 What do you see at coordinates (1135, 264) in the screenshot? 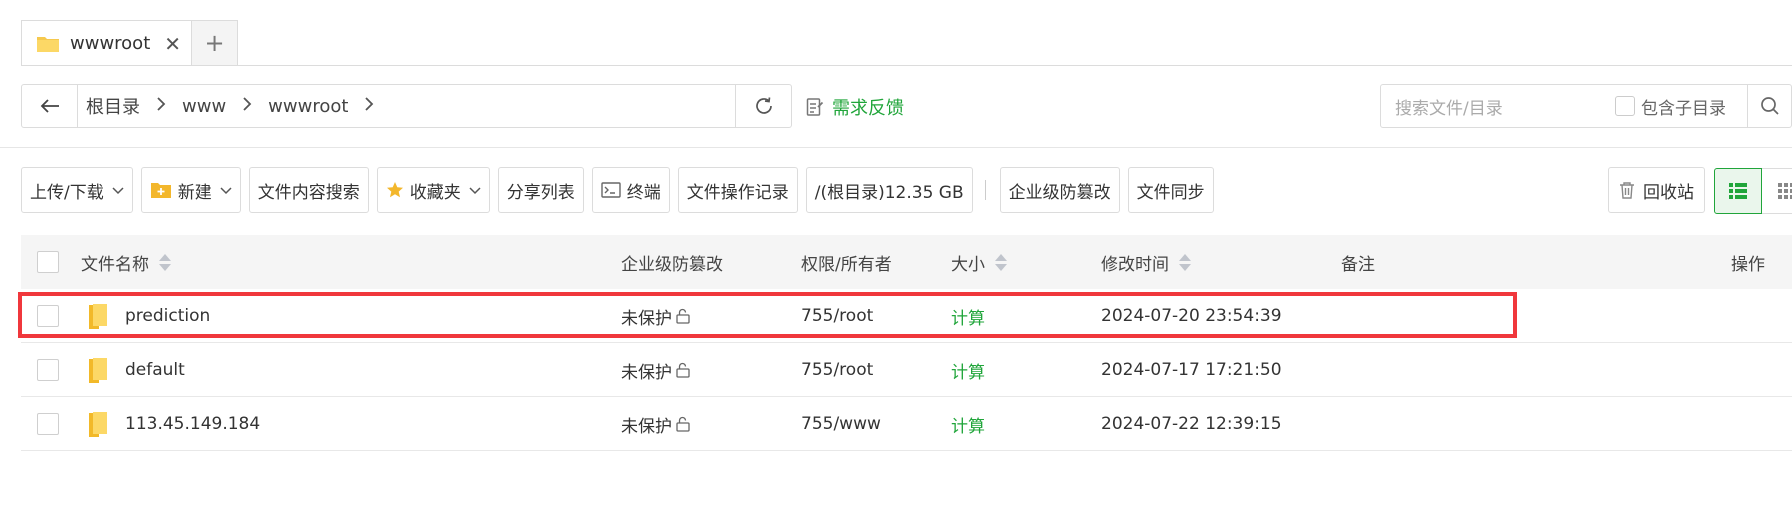
I see `col-mtime-label: 修改时间` at bounding box center [1135, 264].